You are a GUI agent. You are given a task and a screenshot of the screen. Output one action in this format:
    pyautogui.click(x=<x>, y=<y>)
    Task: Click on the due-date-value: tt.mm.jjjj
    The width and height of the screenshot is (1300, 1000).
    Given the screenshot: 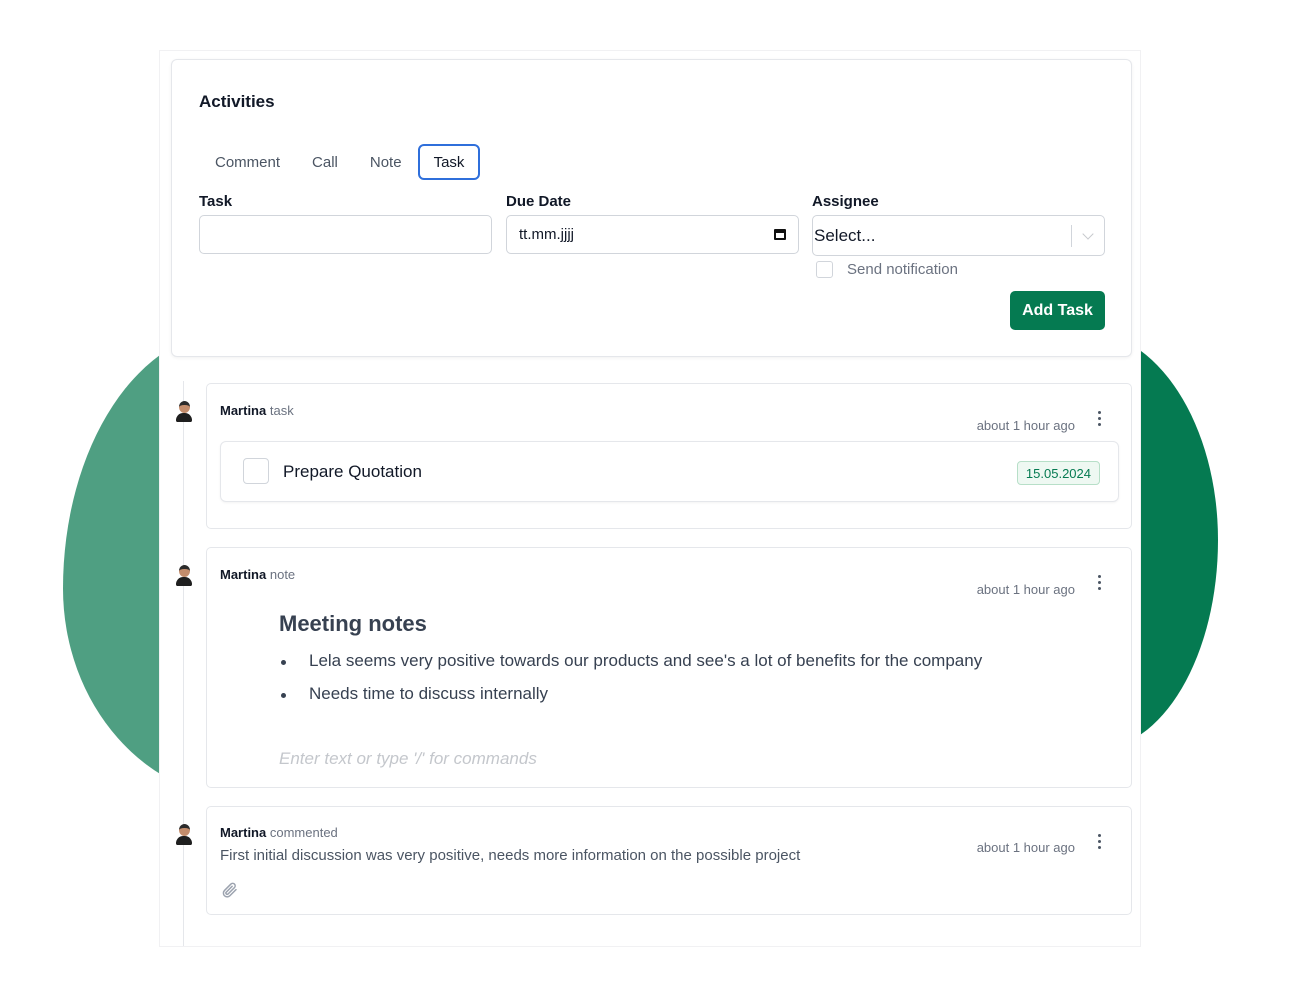 What is the action you would take?
    pyautogui.click(x=546, y=234)
    